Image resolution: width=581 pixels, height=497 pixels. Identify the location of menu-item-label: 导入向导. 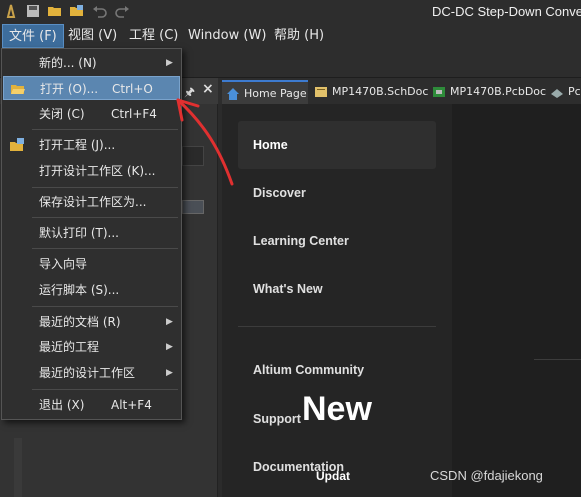
(63, 264).